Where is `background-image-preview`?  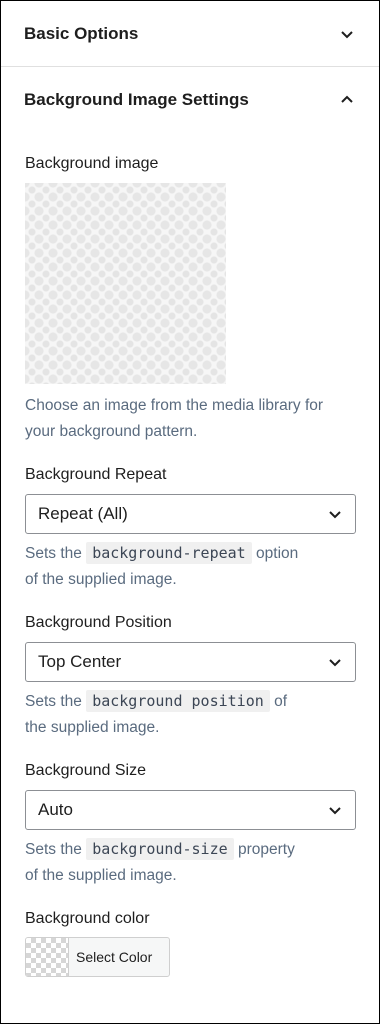
background-image-preview is located at coordinates (125, 283).